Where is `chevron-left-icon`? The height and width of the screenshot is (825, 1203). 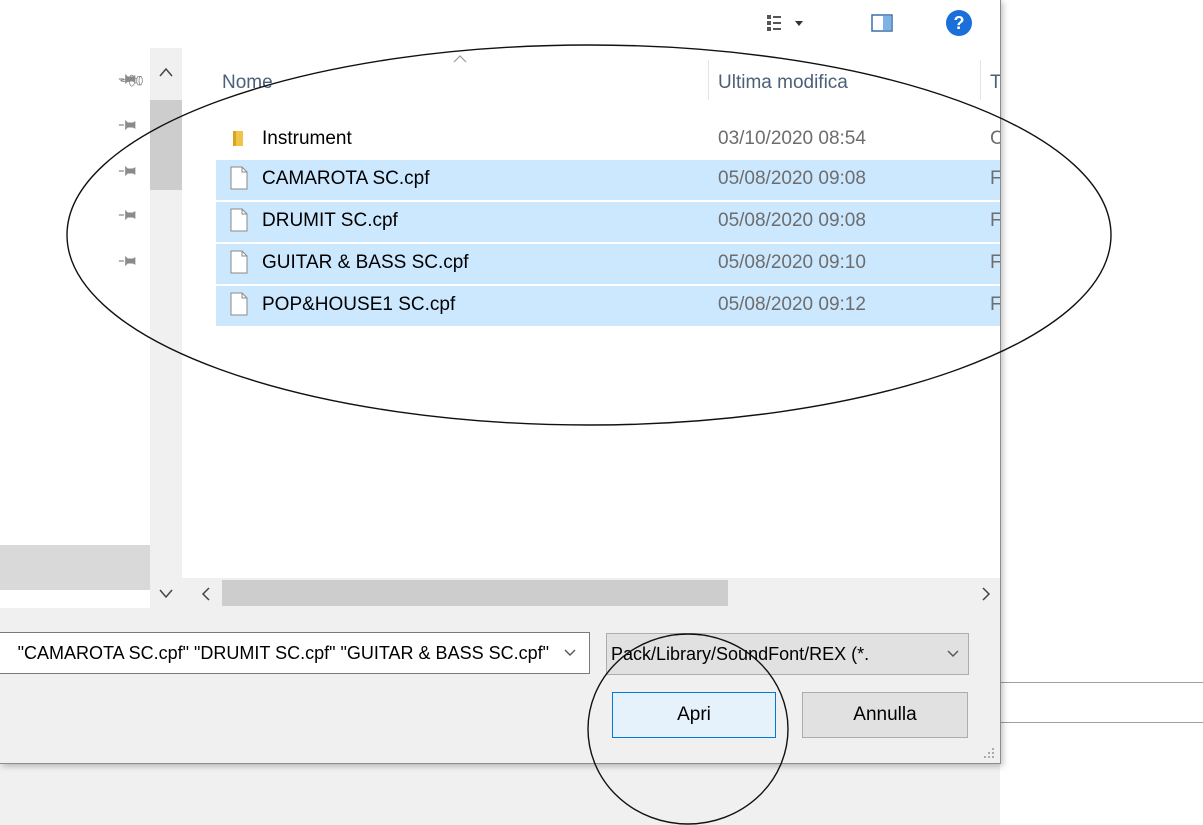
chevron-left-icon is located at coordinates (206, 594).